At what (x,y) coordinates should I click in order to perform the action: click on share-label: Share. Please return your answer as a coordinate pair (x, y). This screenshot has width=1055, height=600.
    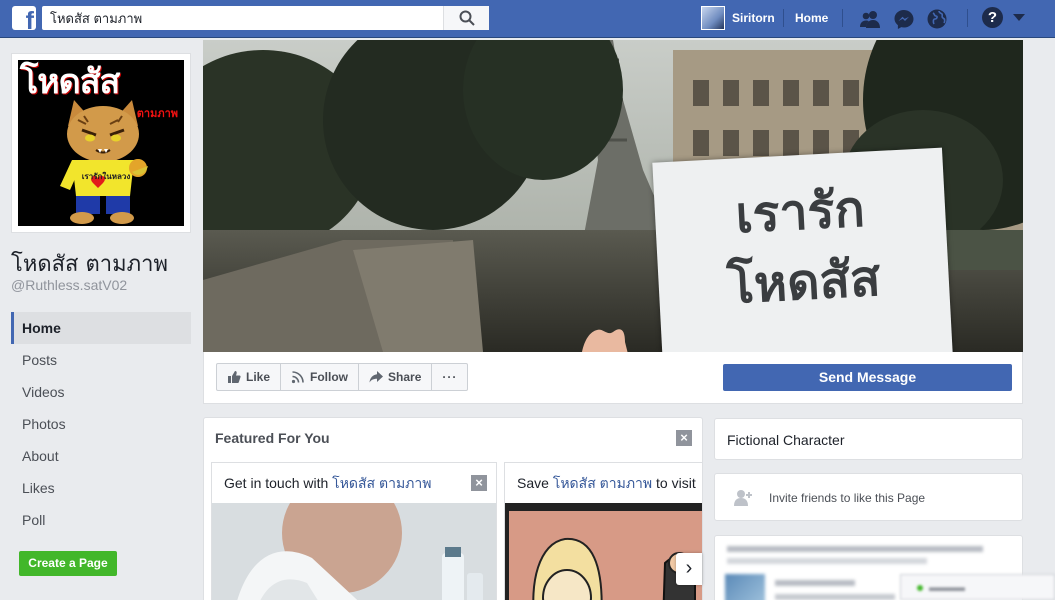
    Looking at the image, I should click on (405, 377).